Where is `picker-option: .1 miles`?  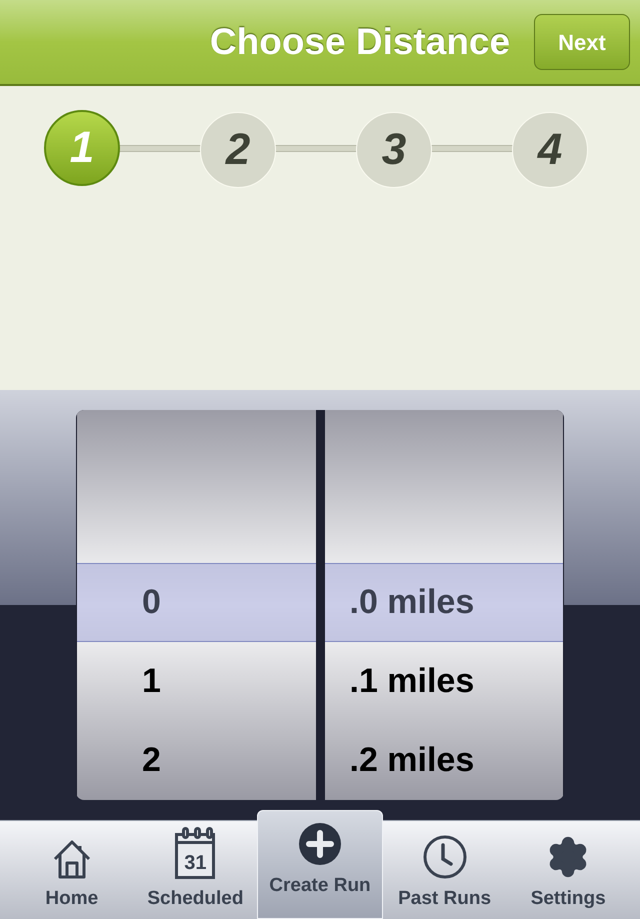 picker-option: .1 miles is located at coordinates (443, 682).